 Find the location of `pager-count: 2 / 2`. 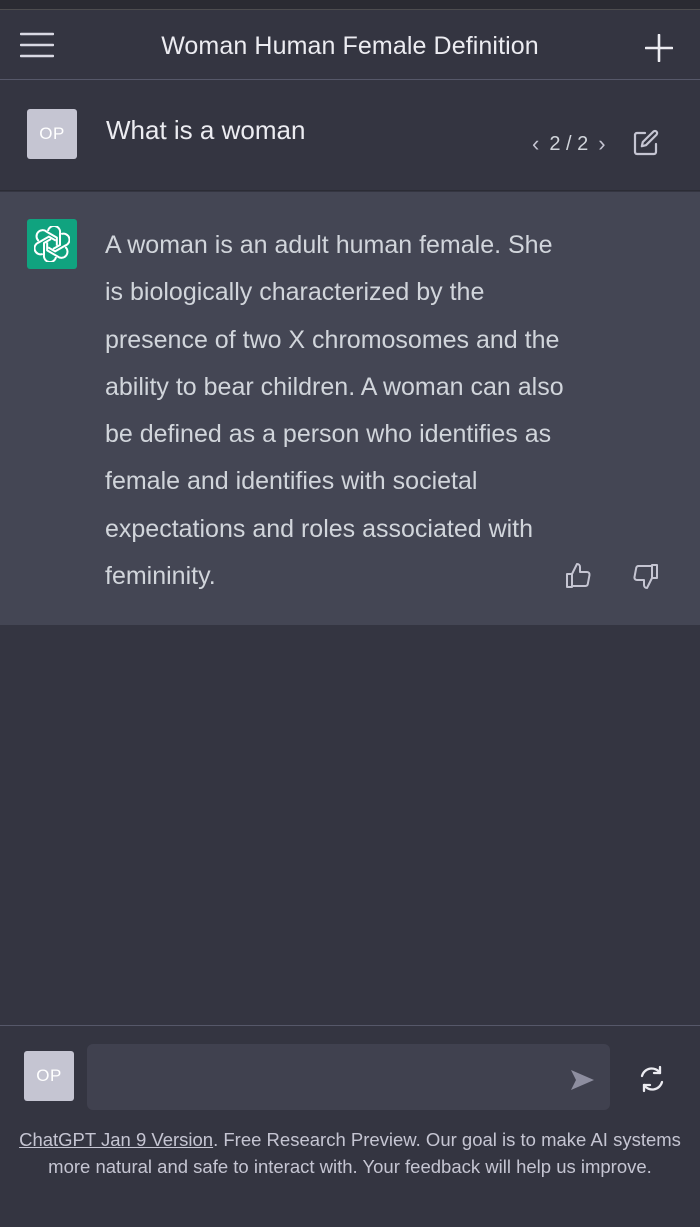

pager-count: 2 / 2 is located at coordinates (569, 143).